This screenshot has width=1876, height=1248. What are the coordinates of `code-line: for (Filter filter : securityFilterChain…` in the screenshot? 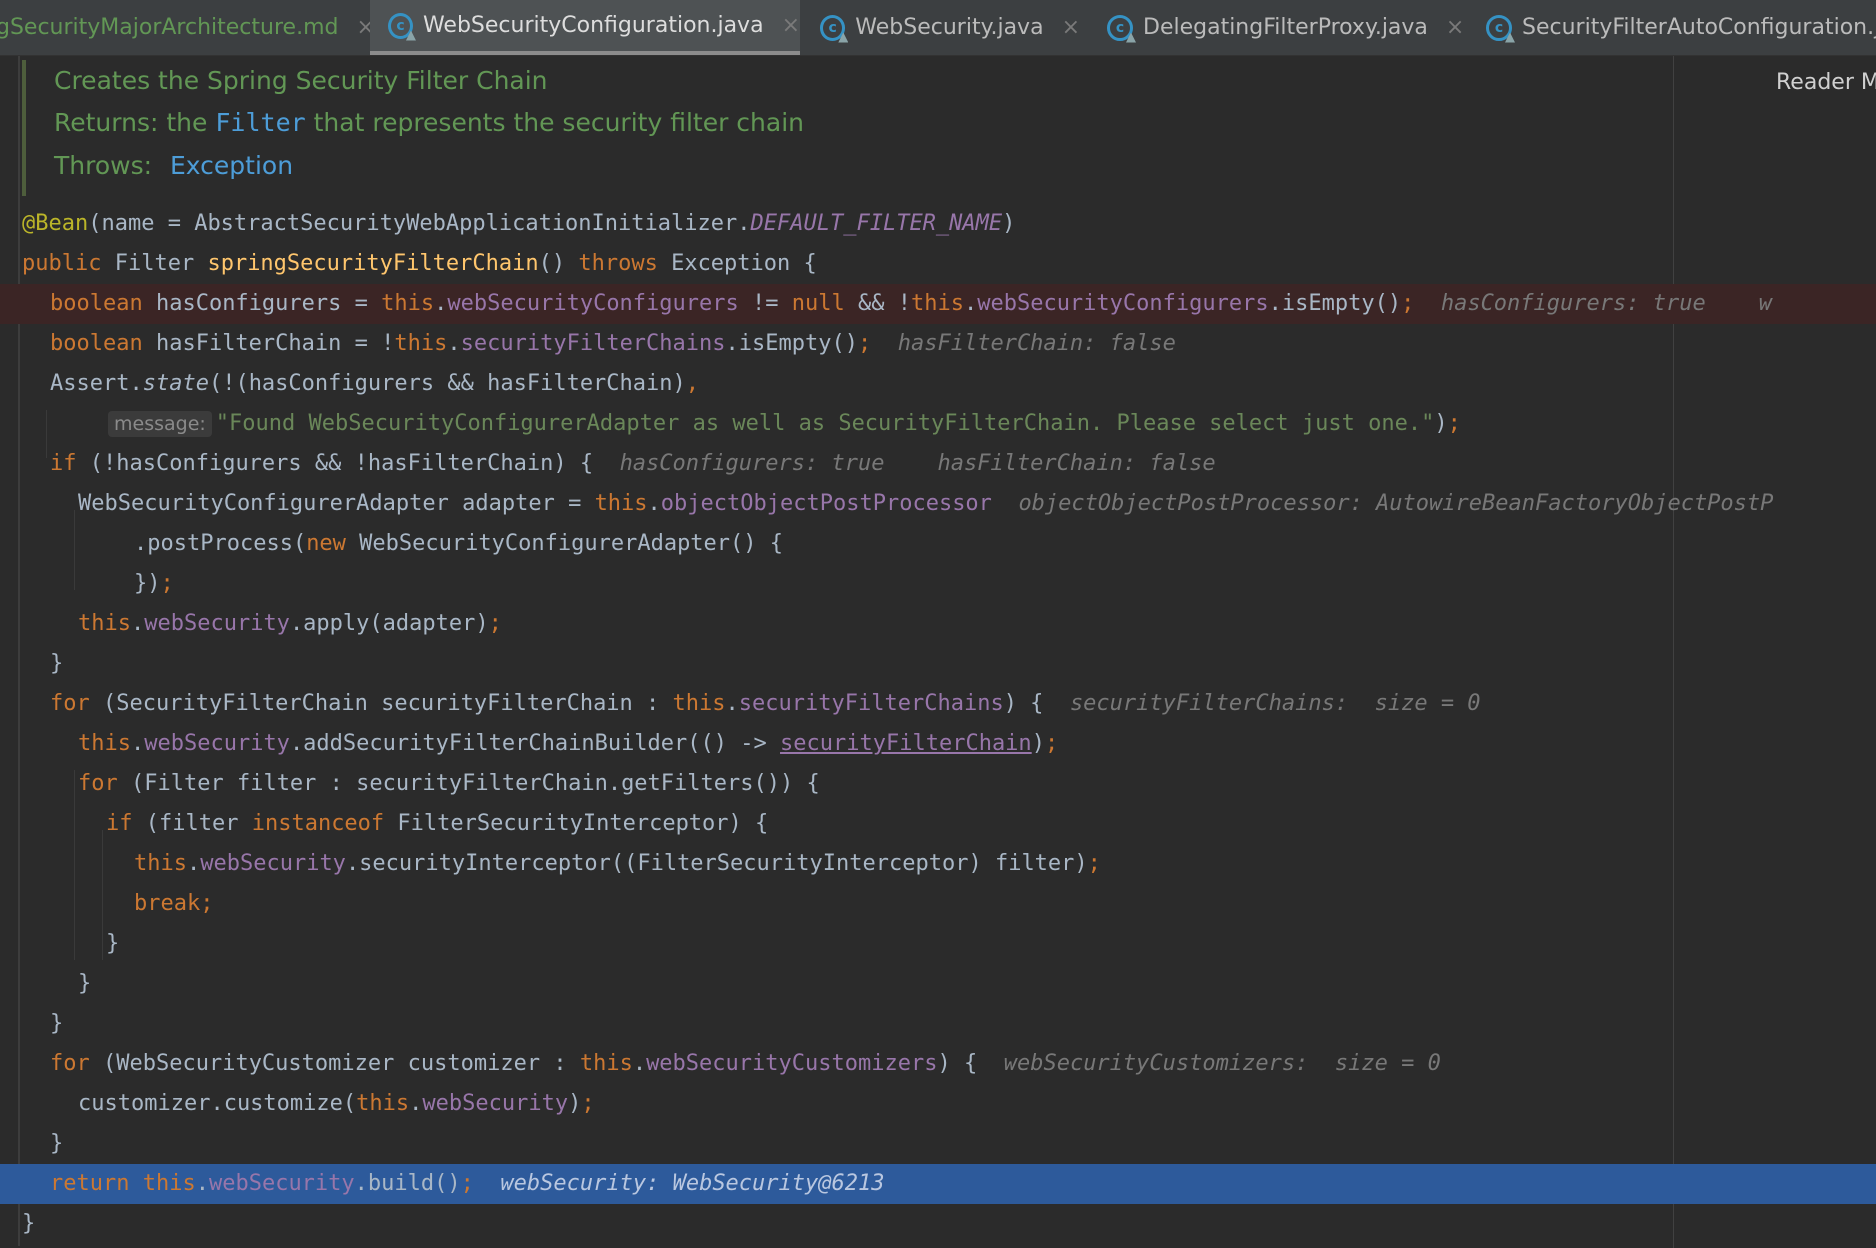 It's located at (938, 784).